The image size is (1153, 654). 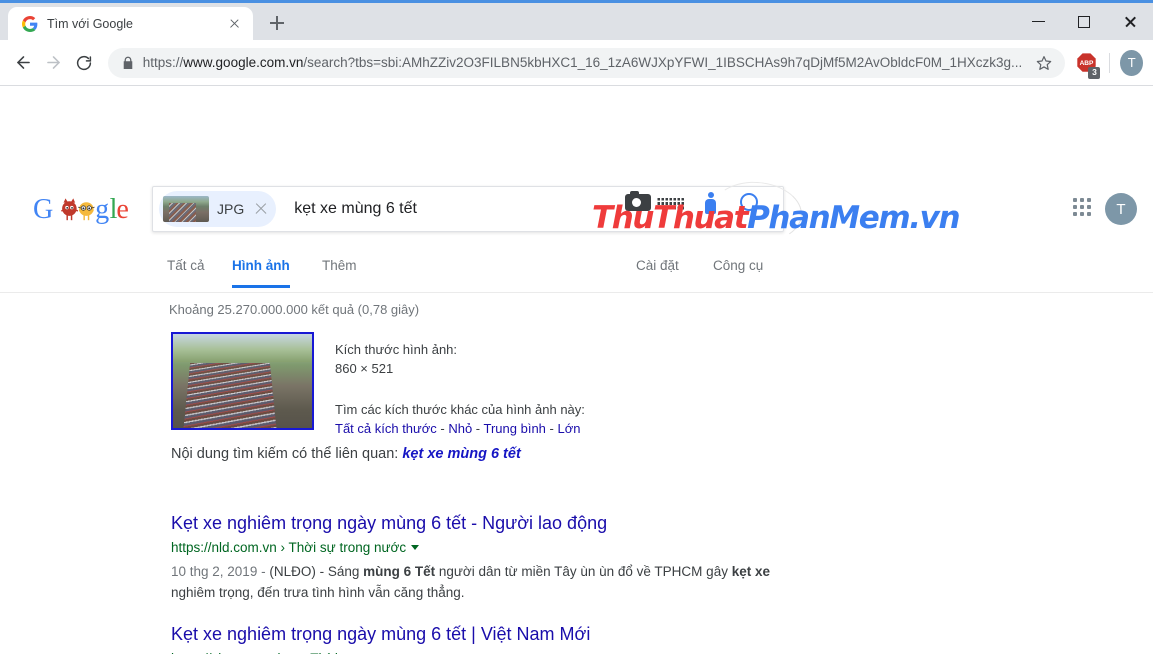 What do you see at coordinates (386, 428) in the screenshot?
I see `size-link-all: Tất cả kích thước` at bounding box center [386, 428].